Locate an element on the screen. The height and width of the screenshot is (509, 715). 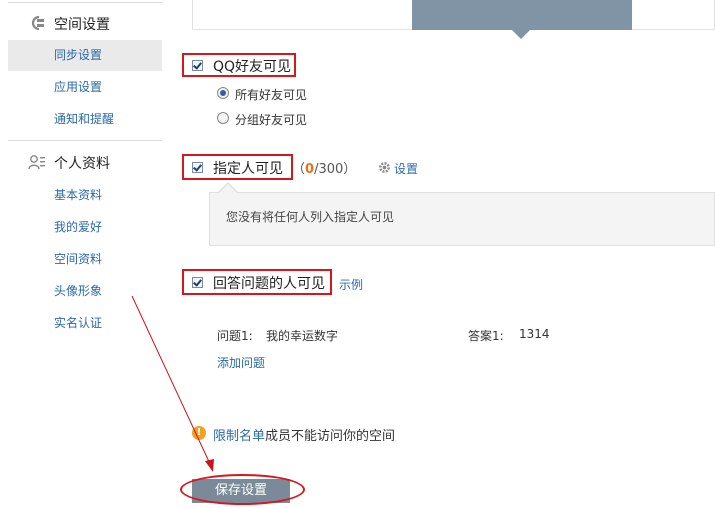
question-1-value: 我的幸运数字 is located at coordinates (302, 336).